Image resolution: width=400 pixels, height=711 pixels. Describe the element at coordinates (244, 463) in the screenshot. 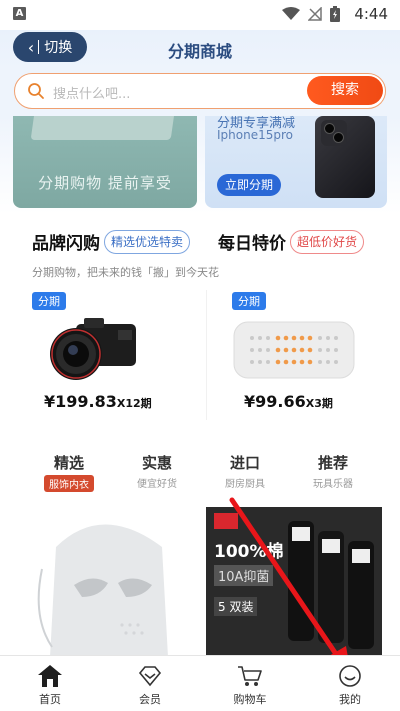

I see `tab-title: 进口` at that location.